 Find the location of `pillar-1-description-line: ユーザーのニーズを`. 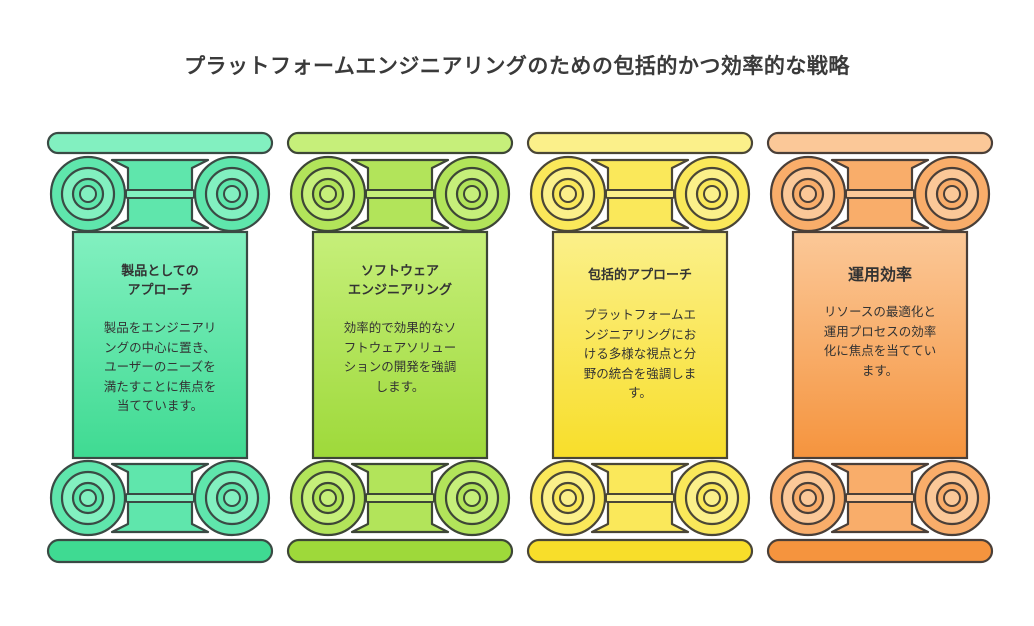

pillar-1-description-line: ユーザーのニーズを is located at coordinates (160, 366).